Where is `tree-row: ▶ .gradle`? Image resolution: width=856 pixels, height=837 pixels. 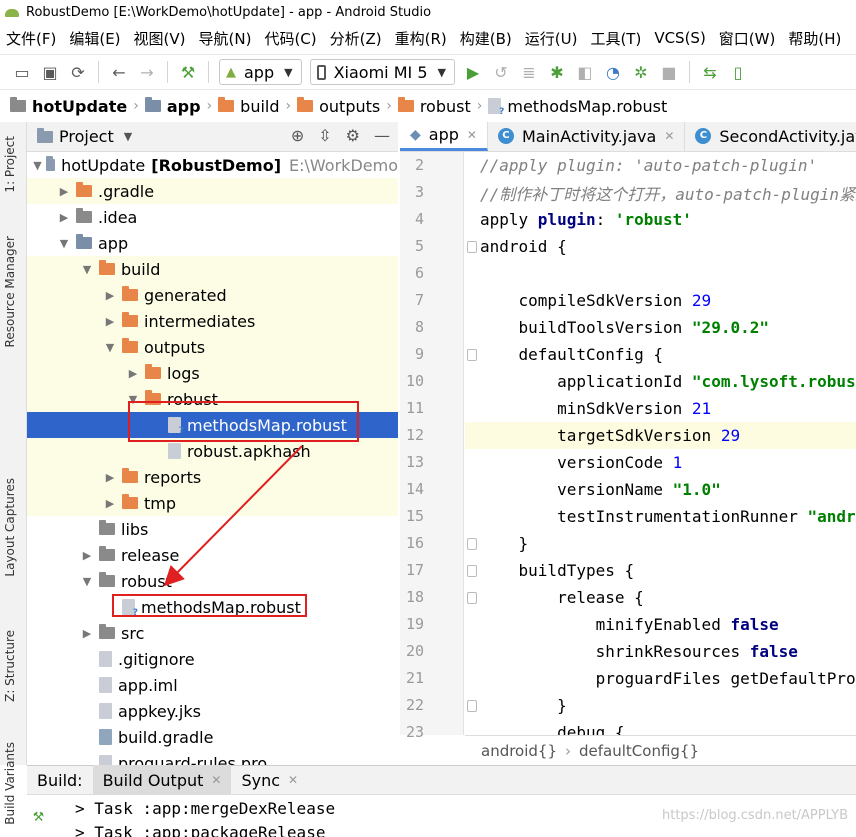
tree-row: ▶ .gradle is located at coordinates (212, 191).